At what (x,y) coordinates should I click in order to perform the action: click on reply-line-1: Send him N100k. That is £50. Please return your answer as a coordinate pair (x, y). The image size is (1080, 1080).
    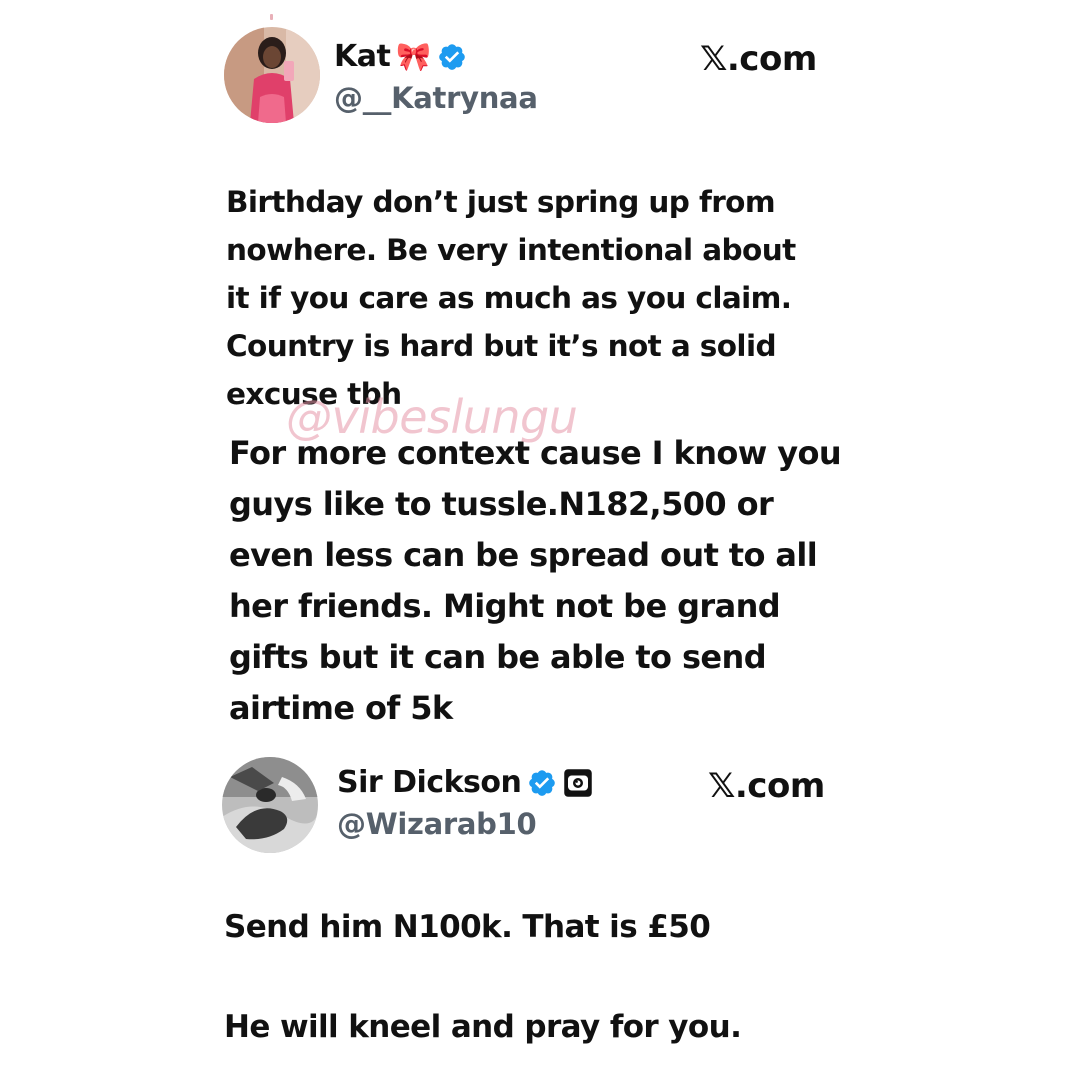
    Looking at the image, I should click on (467, 927).